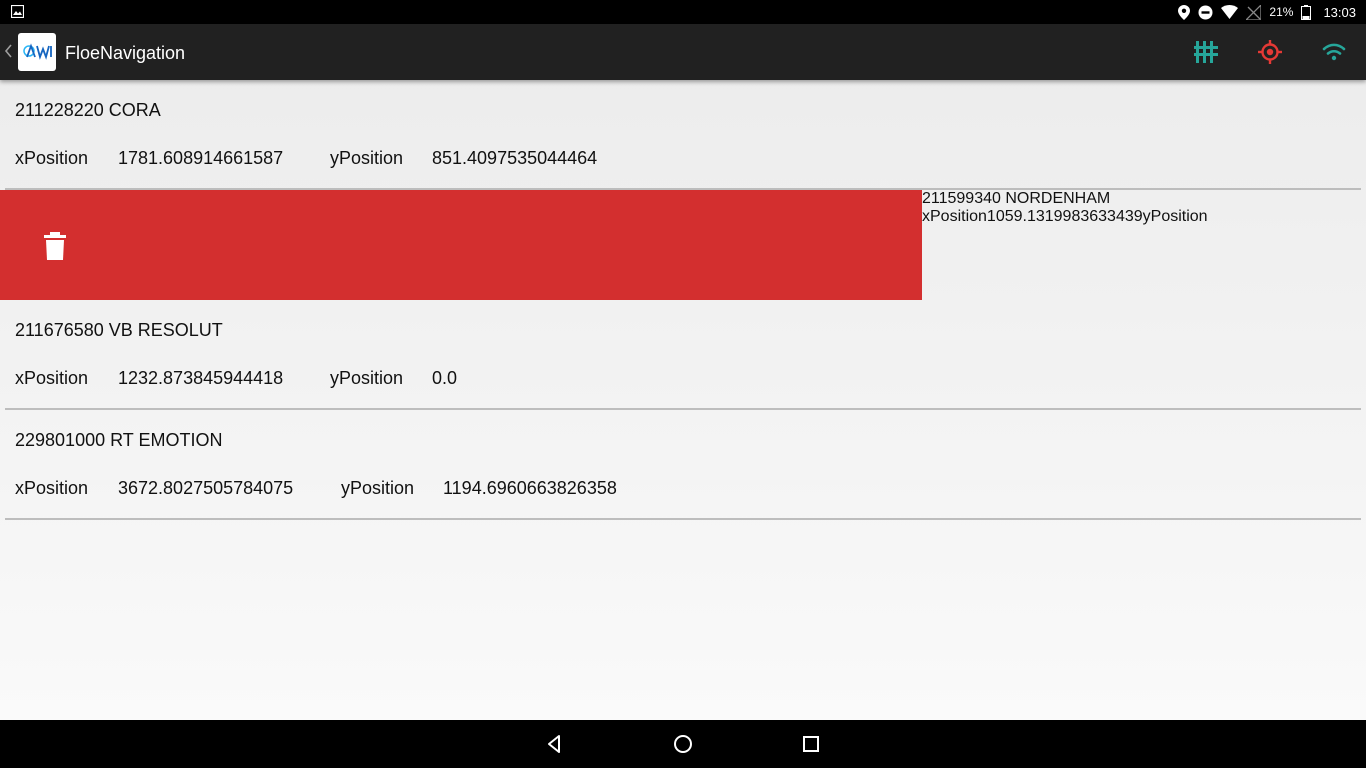  Describe the element at coordinates (119, 330) in the screenshot. I see `ship-name: 211676580 VB RESOLUT` at that location.